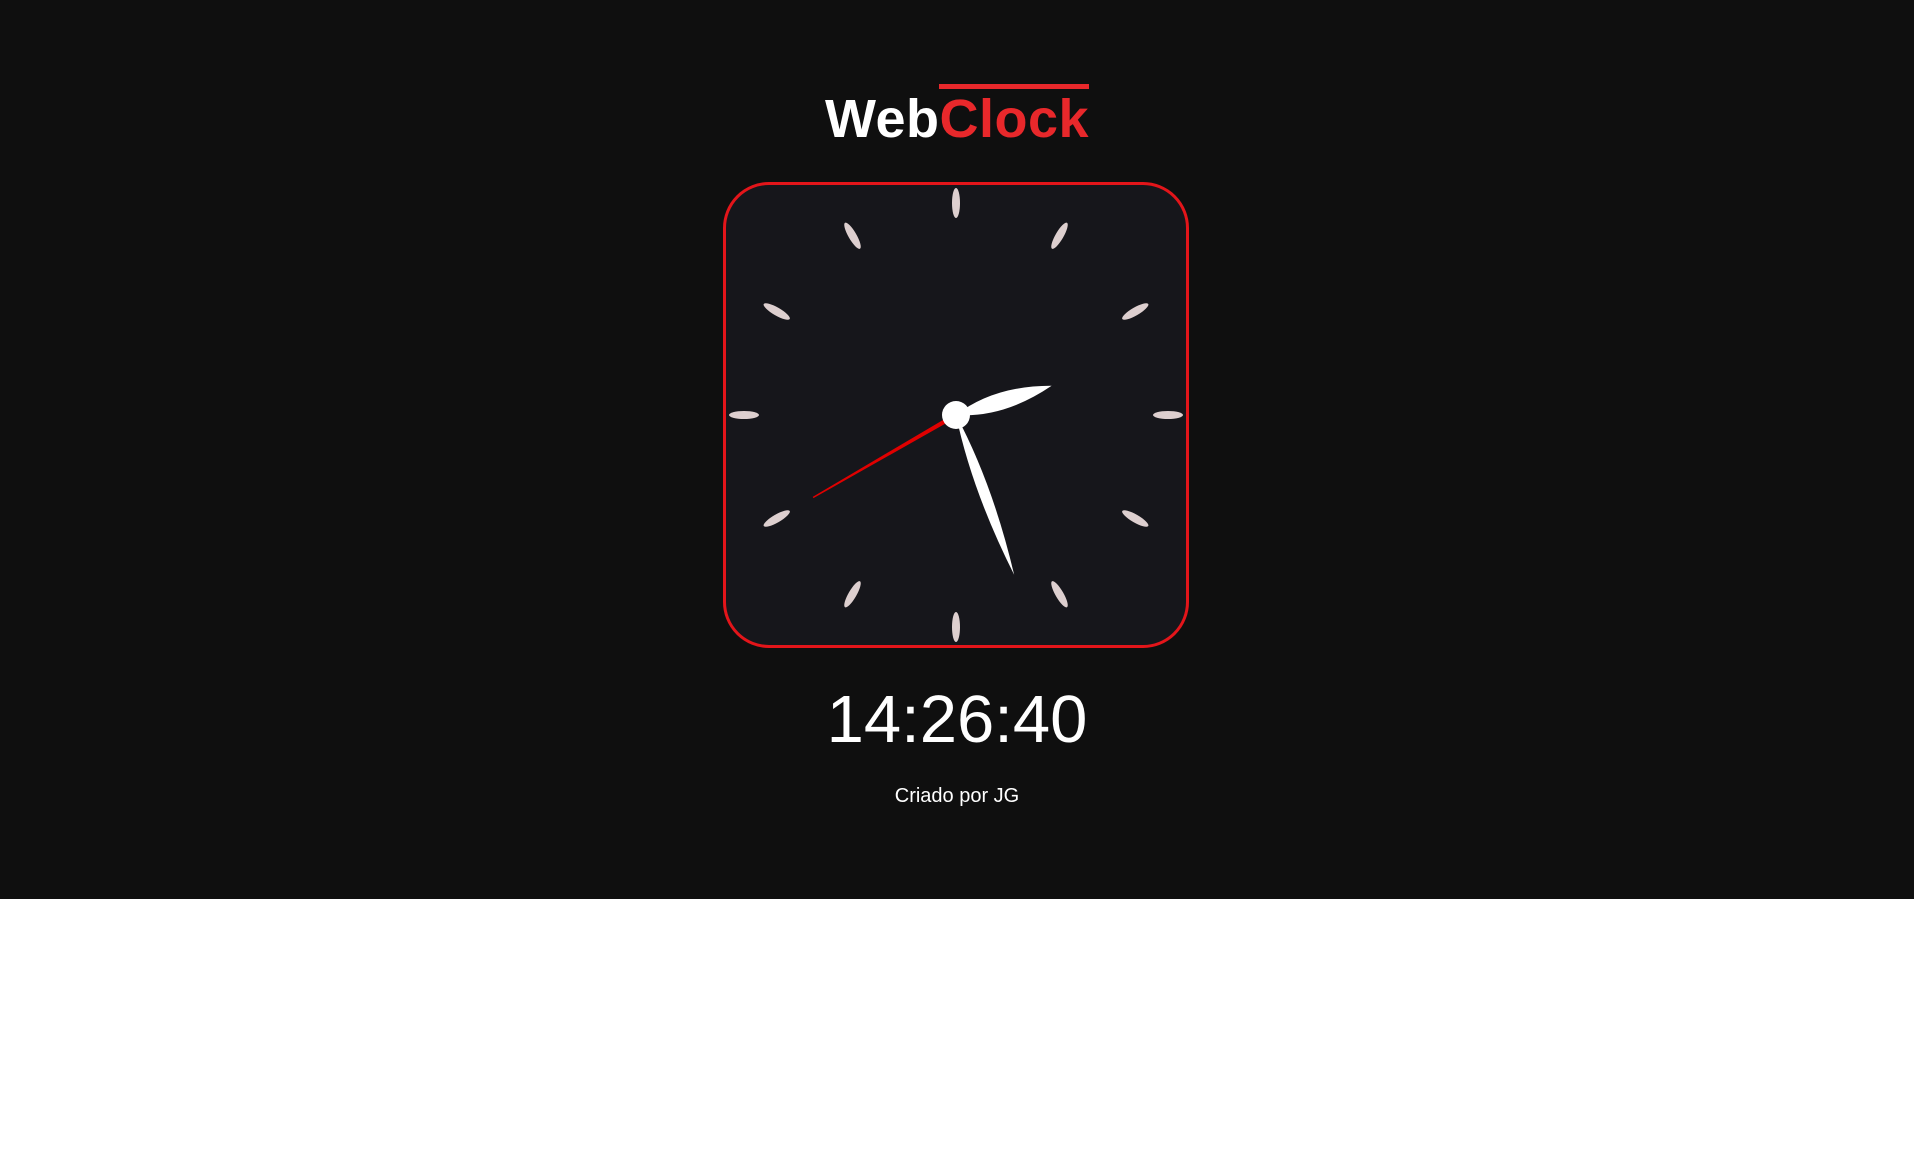 This screenshot has height=1149, width=1914. I want to click on app-logo: WebClock, so click(957, 119).